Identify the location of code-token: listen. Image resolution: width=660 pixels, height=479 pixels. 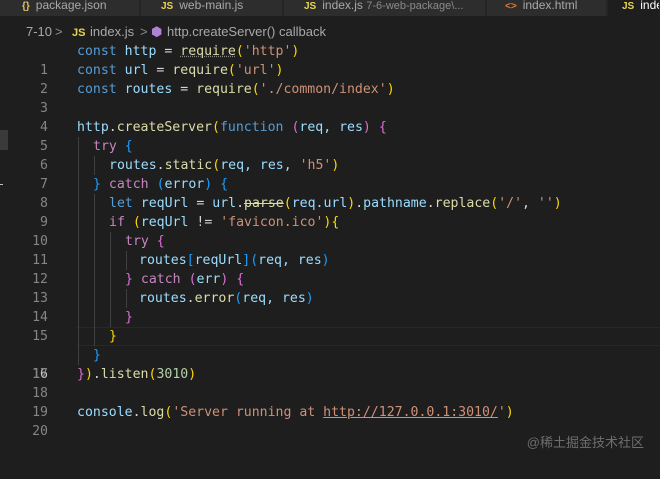
(124, 374).